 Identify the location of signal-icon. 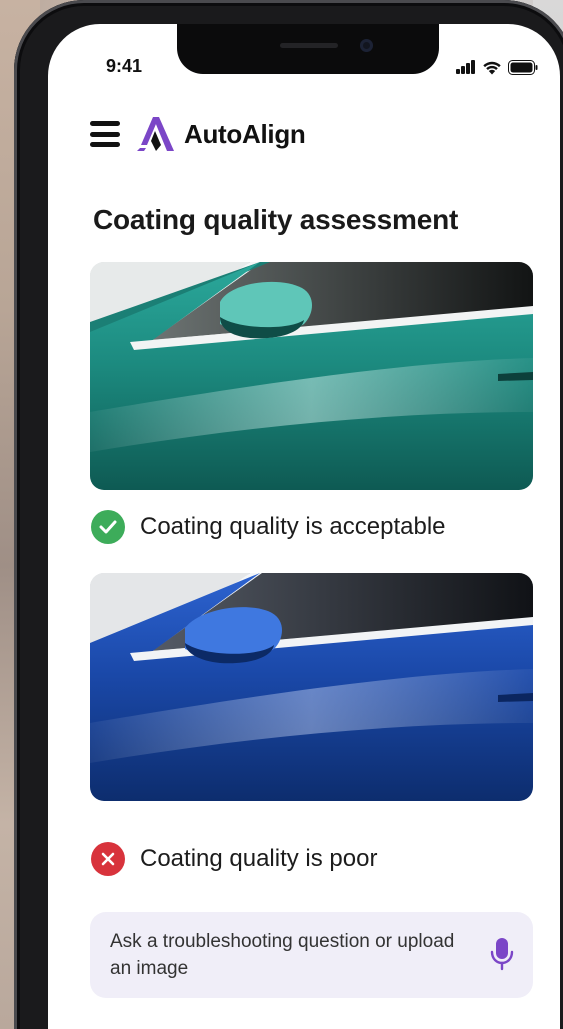
(465, 67).